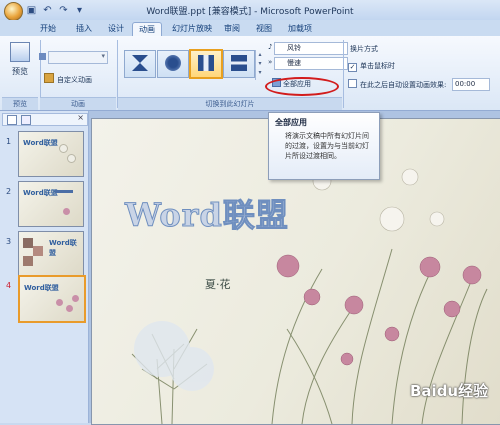 The image size is (500, 425). What do you see at coordinates (116, 29) in the screenshot?
I see `tab-design: 设计` at bounding box center [116, 29].